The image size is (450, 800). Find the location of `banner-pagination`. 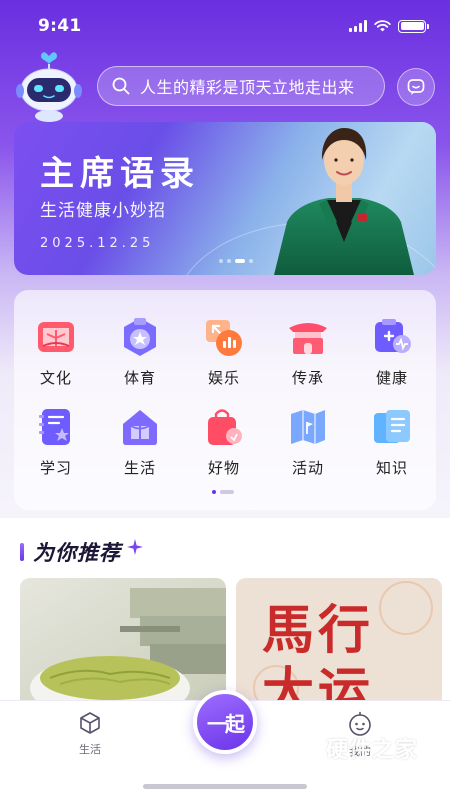

banner-pagination is located at coordinates (236, 261).